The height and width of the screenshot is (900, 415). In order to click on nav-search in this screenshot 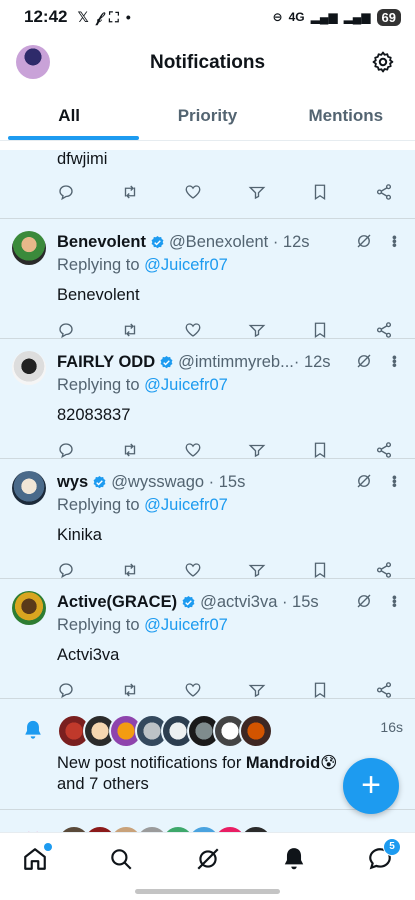, I will do `click(121, 859)`.